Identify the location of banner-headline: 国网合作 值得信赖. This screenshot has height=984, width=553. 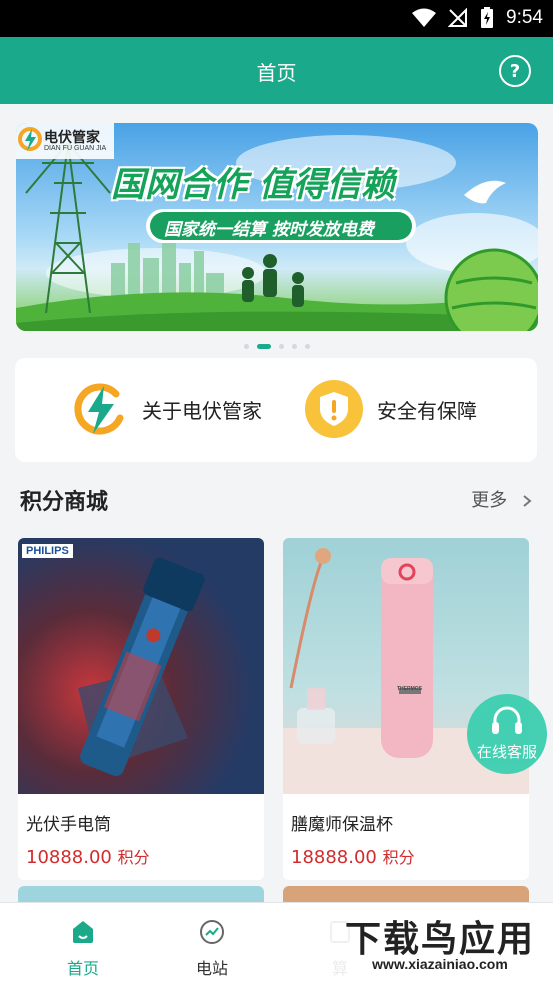
(253, 185).